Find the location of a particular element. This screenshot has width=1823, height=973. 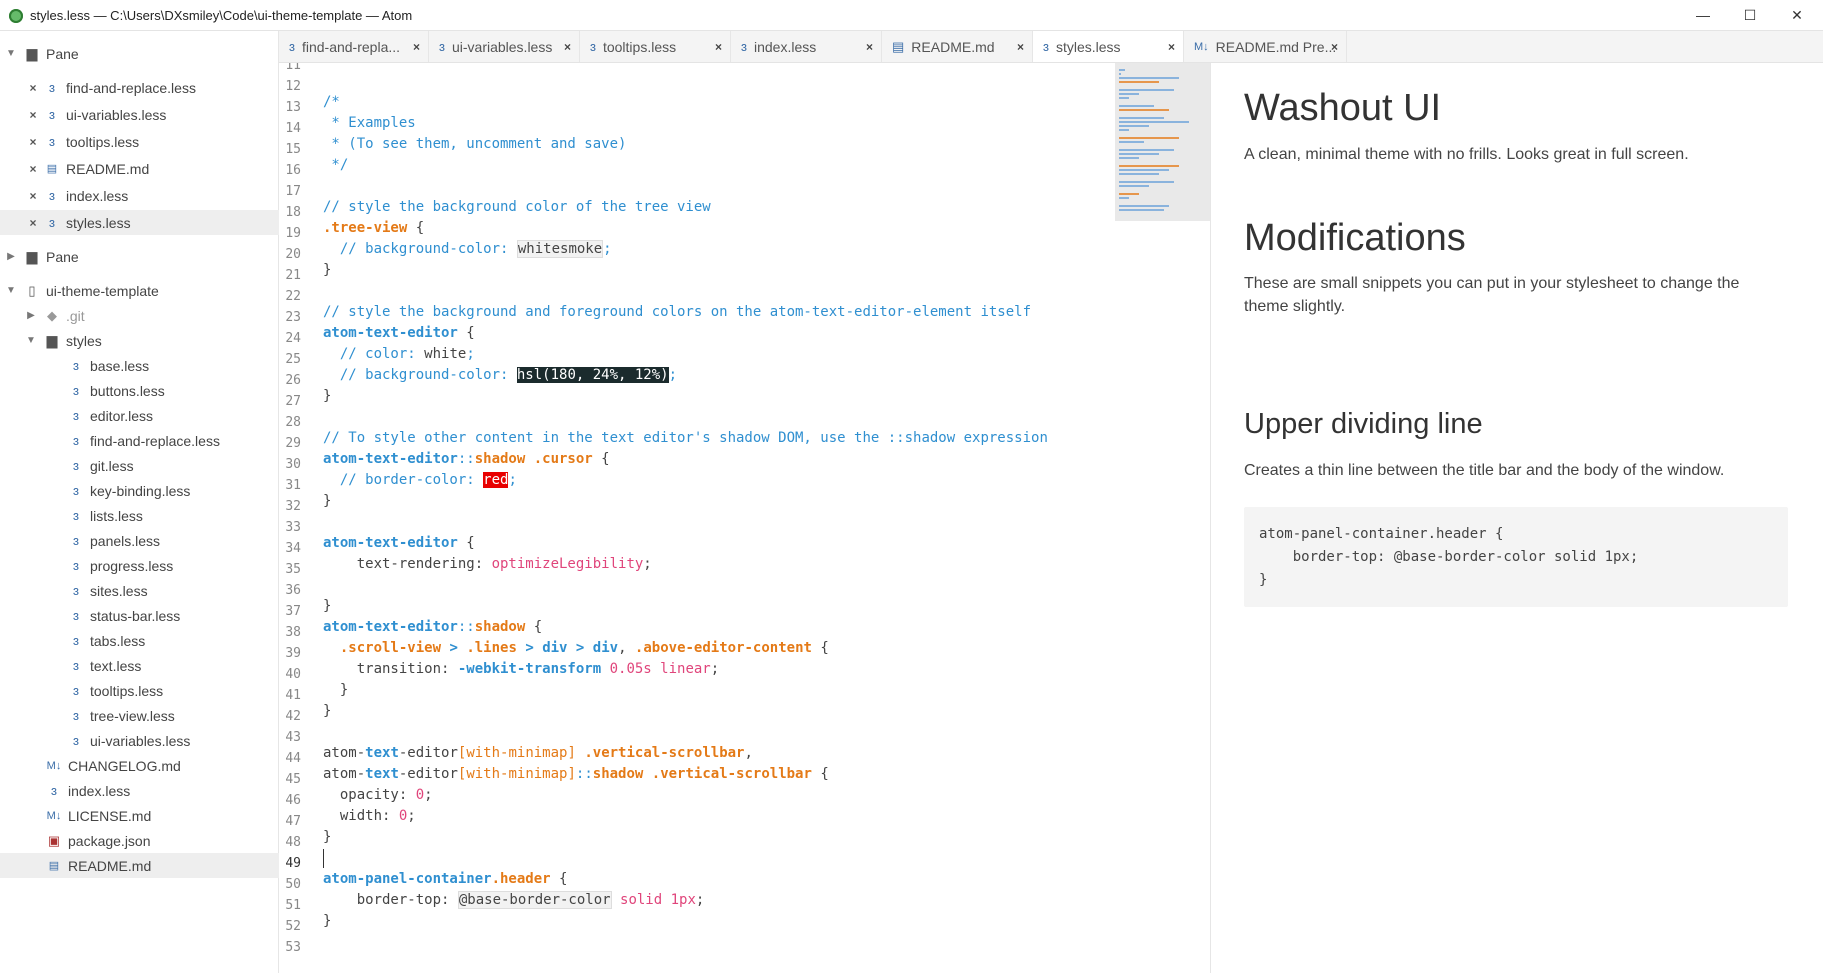

project-root: ▼ ▯ ui-theme-template is located at coordinates (142, 290).